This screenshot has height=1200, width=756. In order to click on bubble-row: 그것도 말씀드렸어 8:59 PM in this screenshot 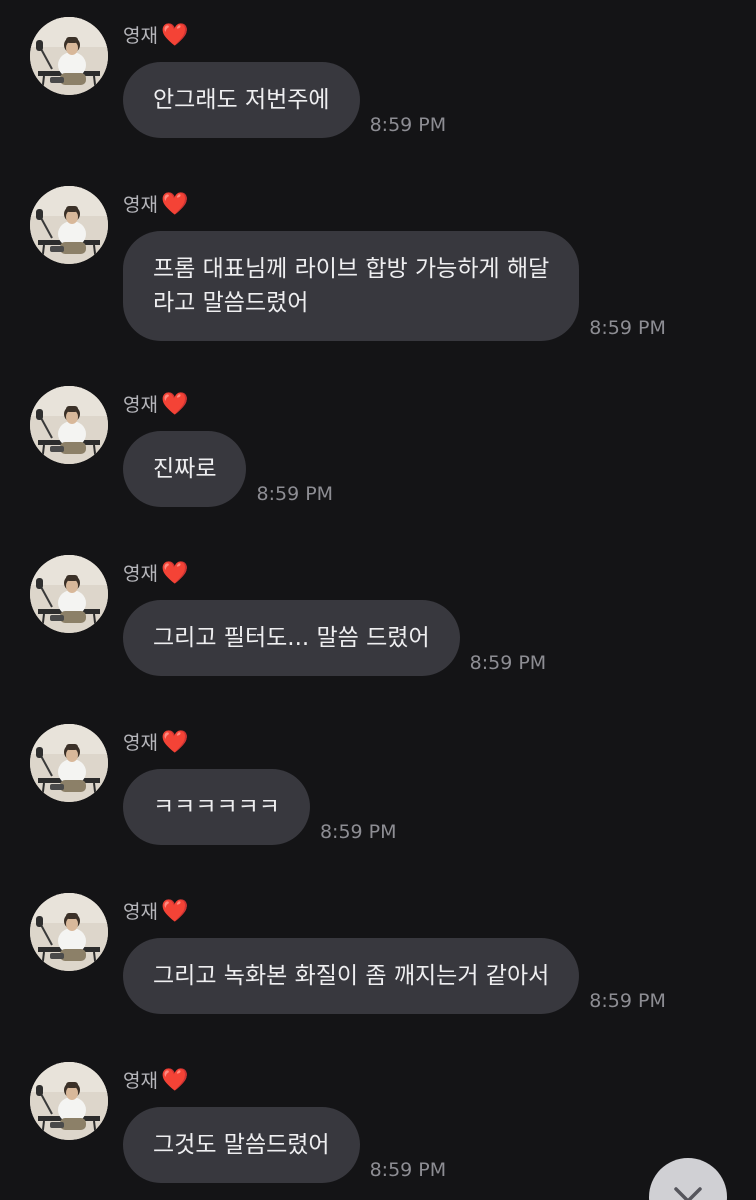, I will do `click(284, 1145)`.